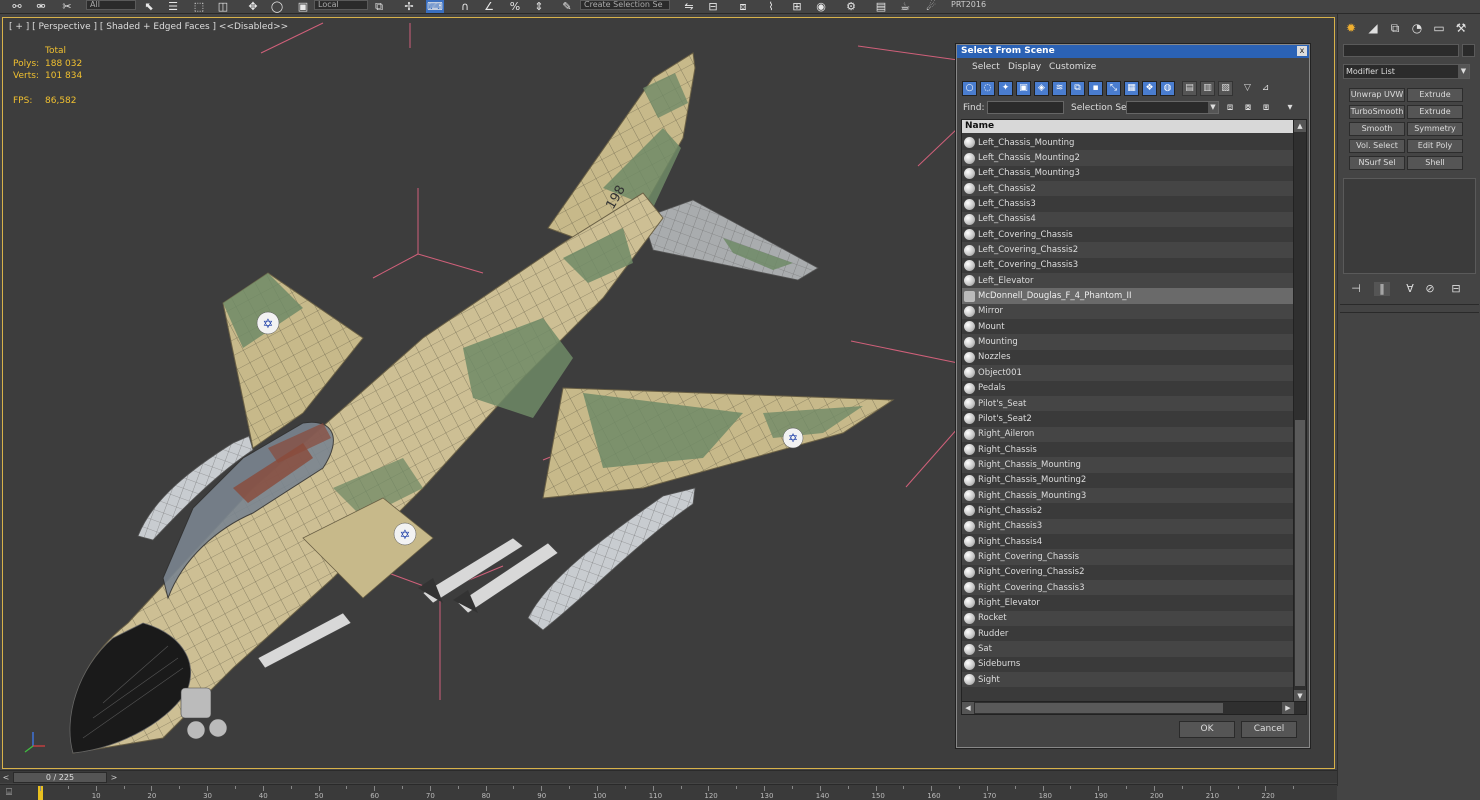 The image size is (1480, 800). I want to click on list-item: Nozzles, so click(1129, 357).